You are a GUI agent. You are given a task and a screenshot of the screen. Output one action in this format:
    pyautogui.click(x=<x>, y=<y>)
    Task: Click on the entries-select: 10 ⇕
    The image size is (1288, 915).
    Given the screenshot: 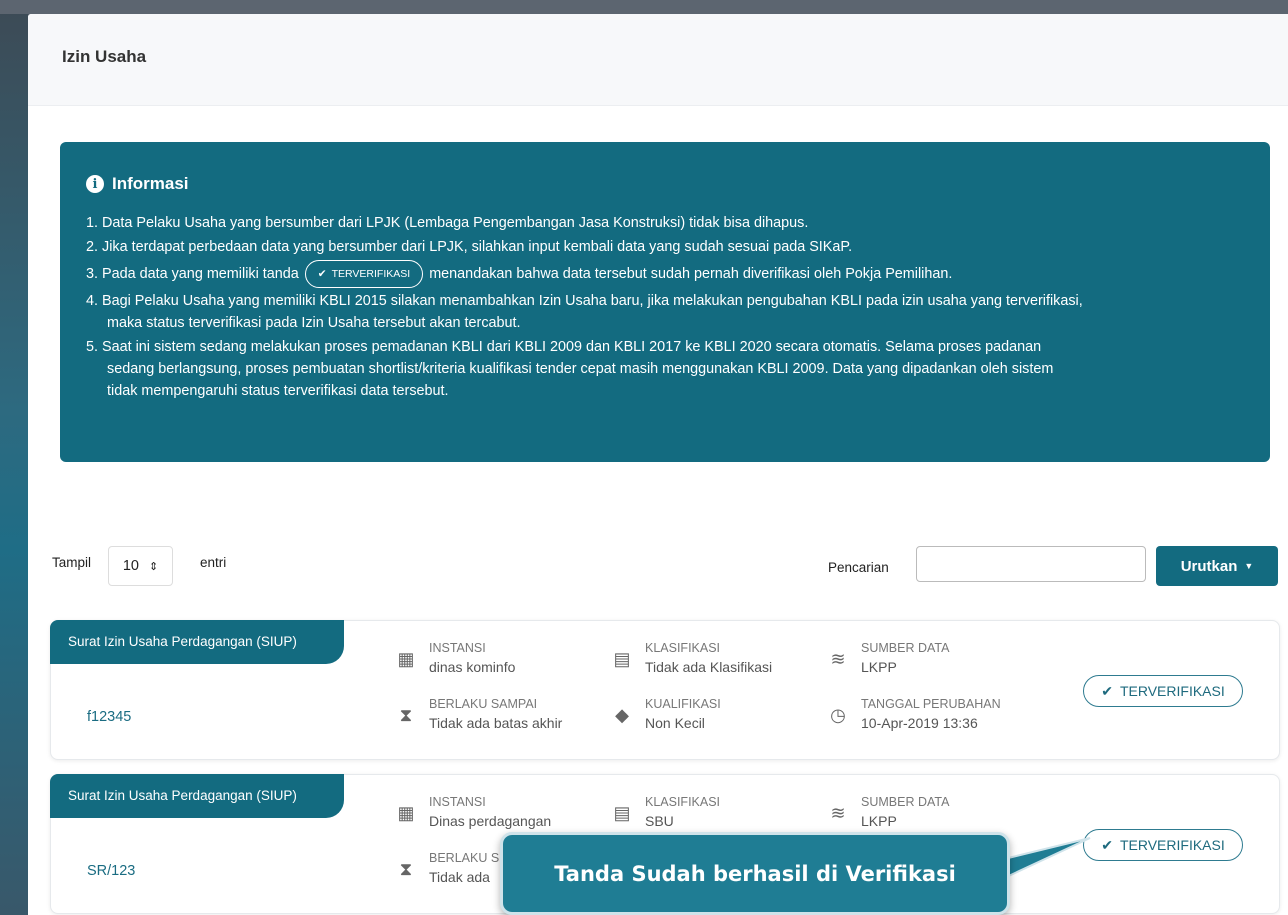 What is the action you would take?
    pyautogui.click(x=140, y=566)
    